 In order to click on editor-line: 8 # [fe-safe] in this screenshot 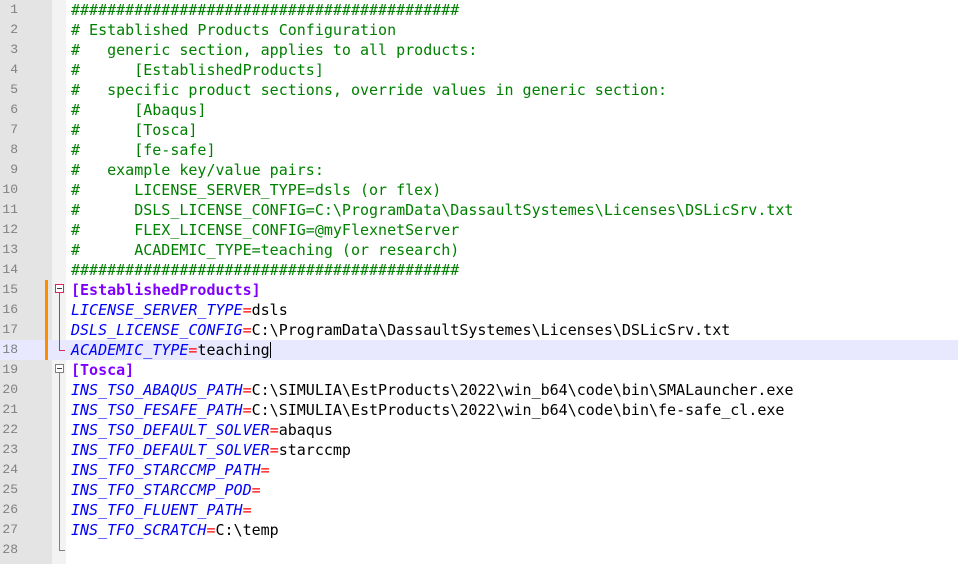, I will do `click(479, 150)`.